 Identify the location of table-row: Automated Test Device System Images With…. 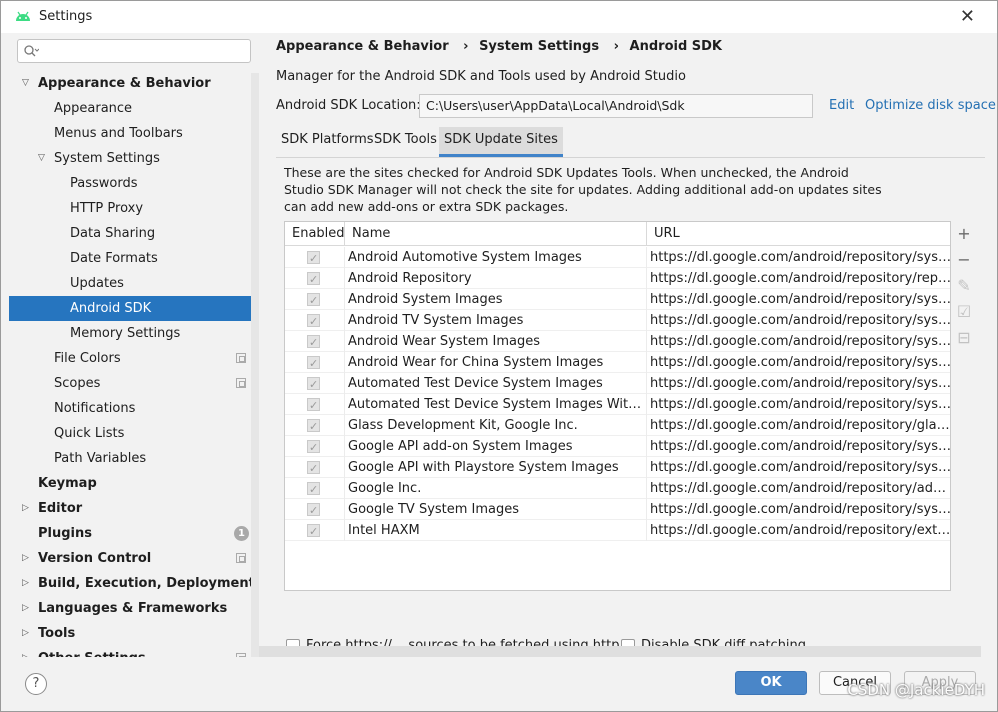
(617, 404).